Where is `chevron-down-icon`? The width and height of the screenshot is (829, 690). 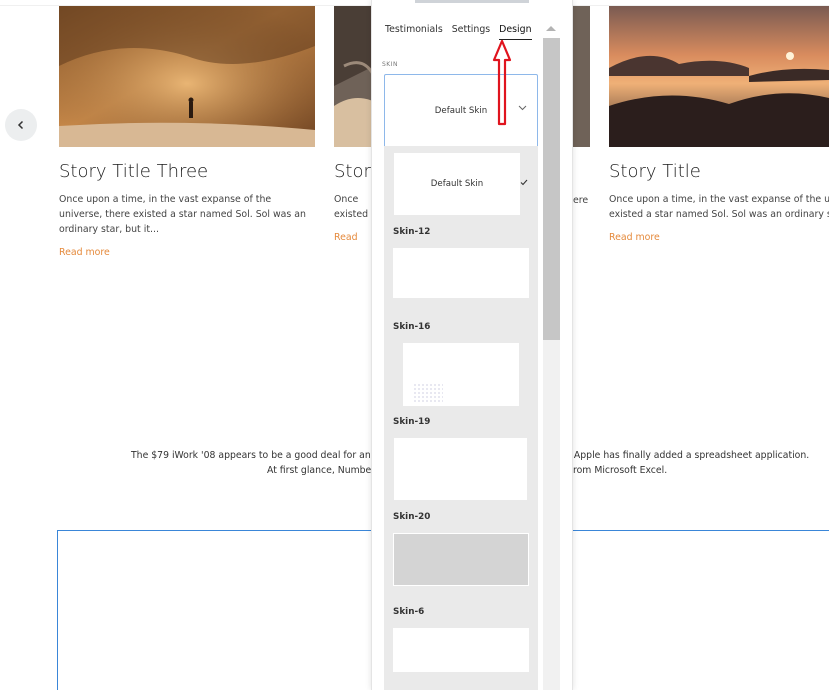 chevron-down-icon is located at coordinates (522, 108).